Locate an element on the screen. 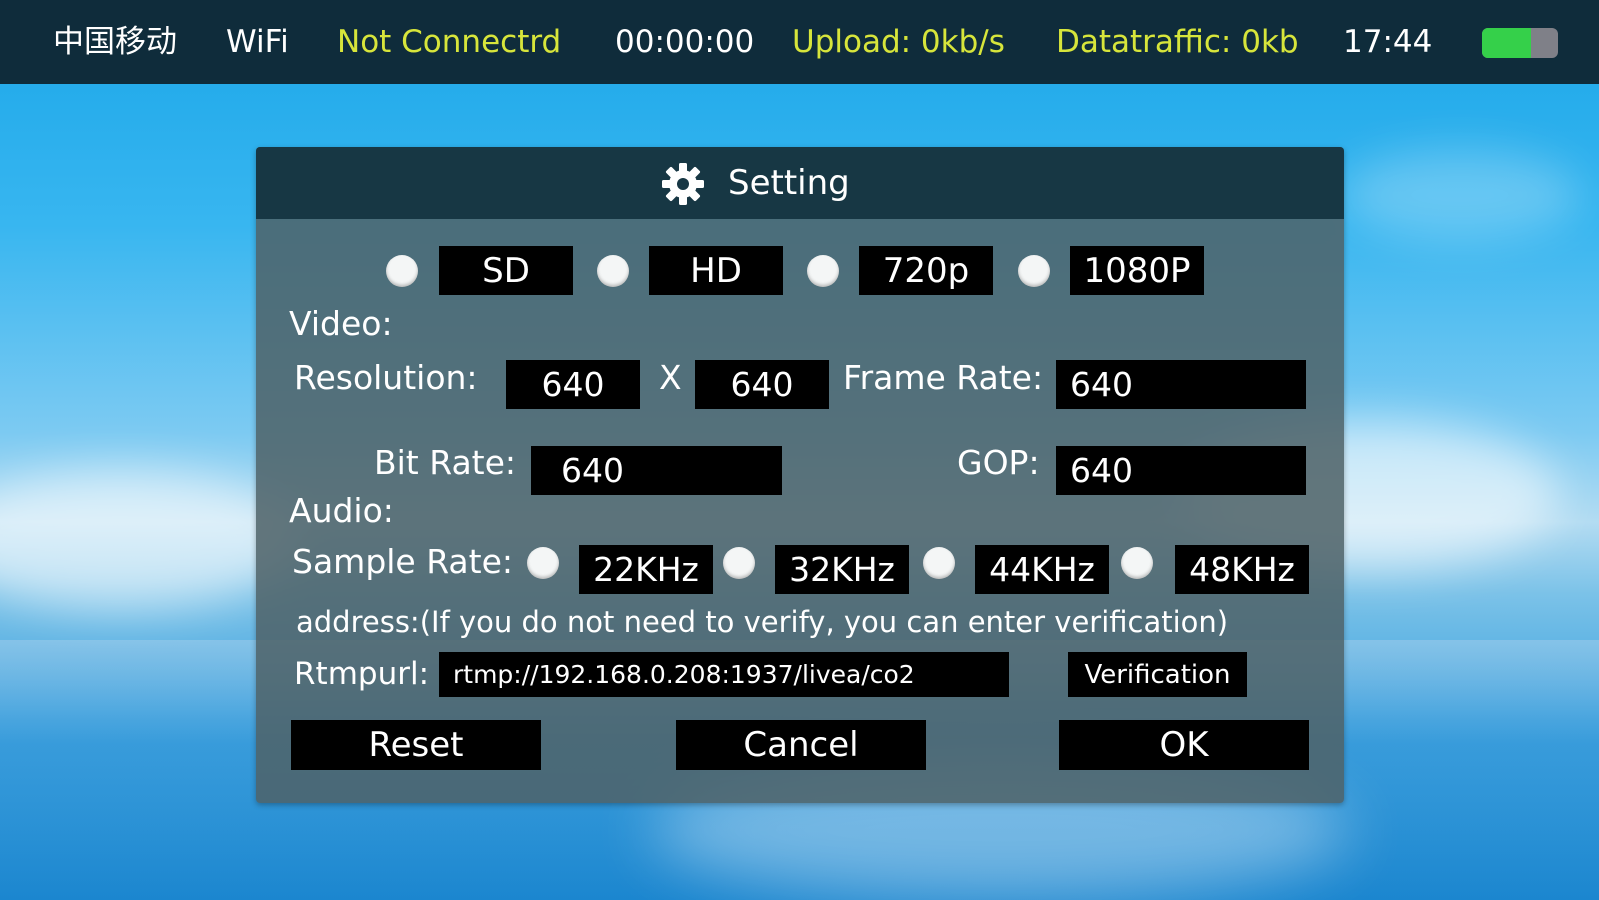  sample-rate-44khz-label: 44KHz is located at coordinates (1042, 569).